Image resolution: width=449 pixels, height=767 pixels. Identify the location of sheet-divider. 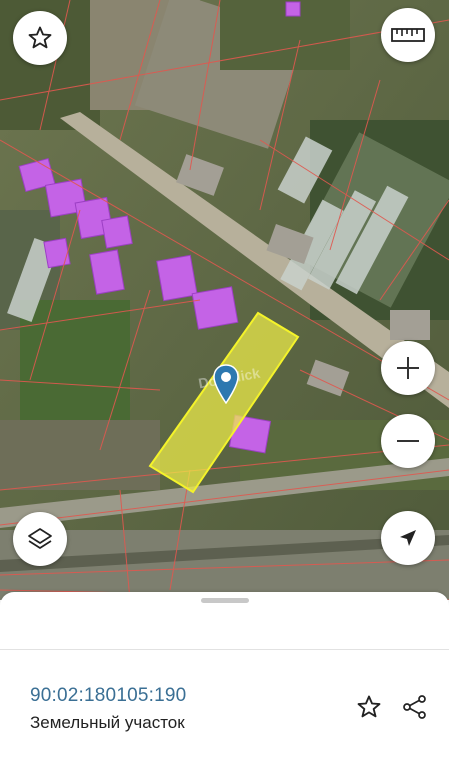
(224, 649).